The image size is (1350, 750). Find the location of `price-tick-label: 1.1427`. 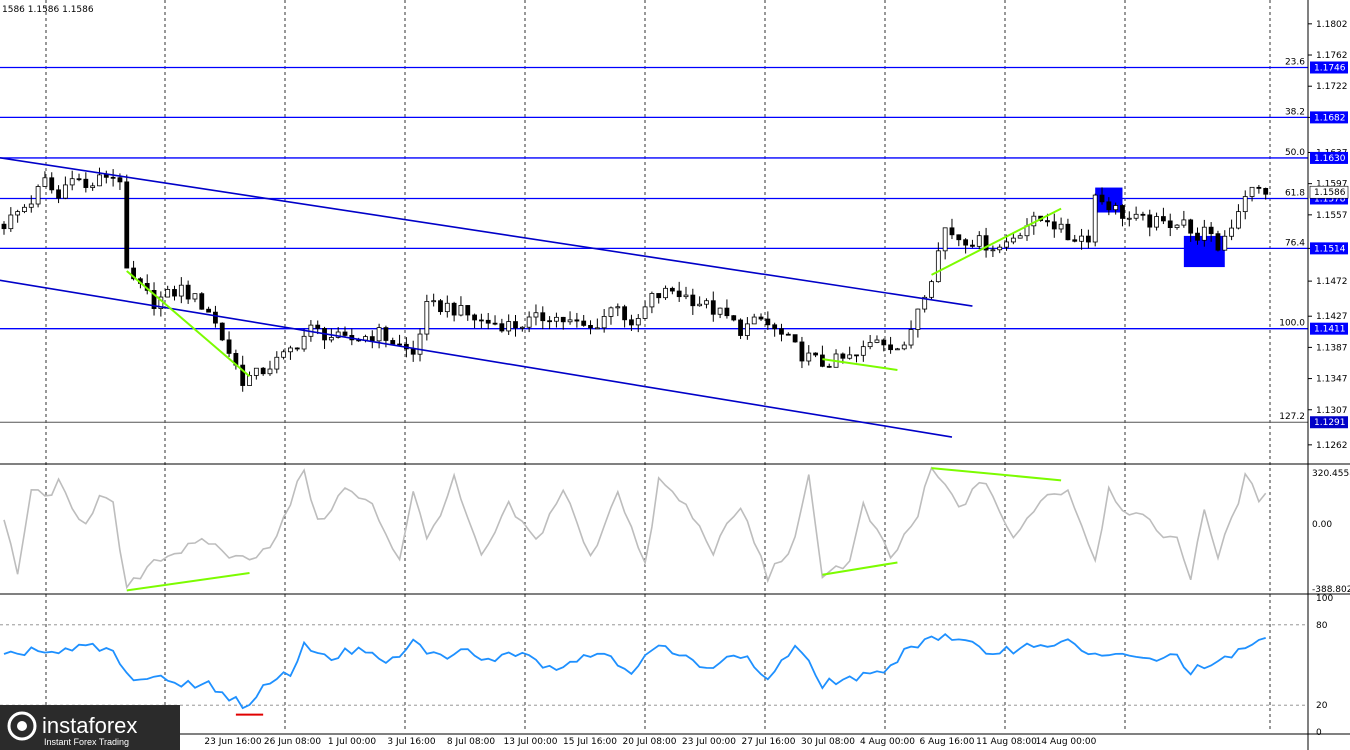

price-tick-label: 1.1427 is located at coordinates (1332, 317).